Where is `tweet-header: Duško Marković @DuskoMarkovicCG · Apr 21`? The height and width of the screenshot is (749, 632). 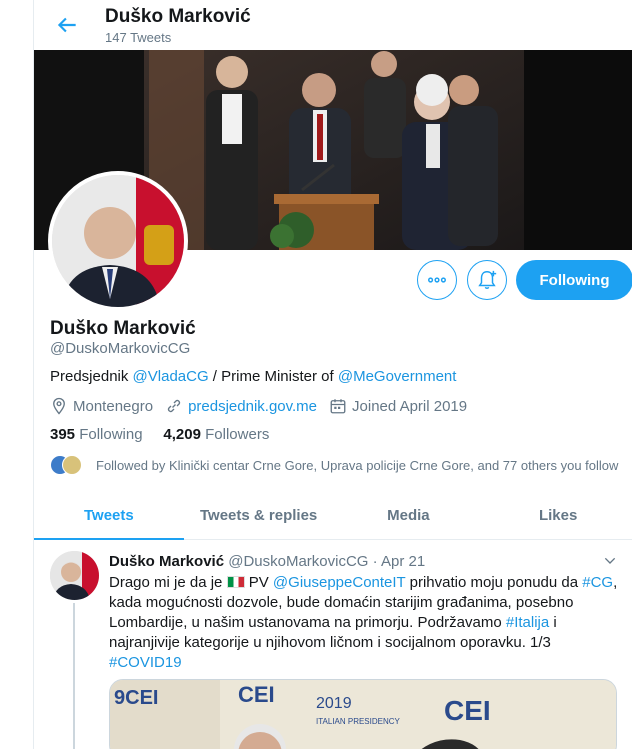
tweet-header: Duško Marković @DuskoMarkovicCG · Apr 21 is located at coordinates (267, 561).